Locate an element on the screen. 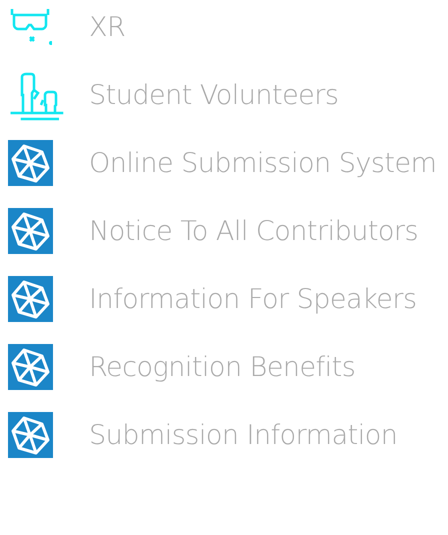 This screenshot has width=448, height=535. nav-link: Information For Speakers is located at coordinates (253, 299).